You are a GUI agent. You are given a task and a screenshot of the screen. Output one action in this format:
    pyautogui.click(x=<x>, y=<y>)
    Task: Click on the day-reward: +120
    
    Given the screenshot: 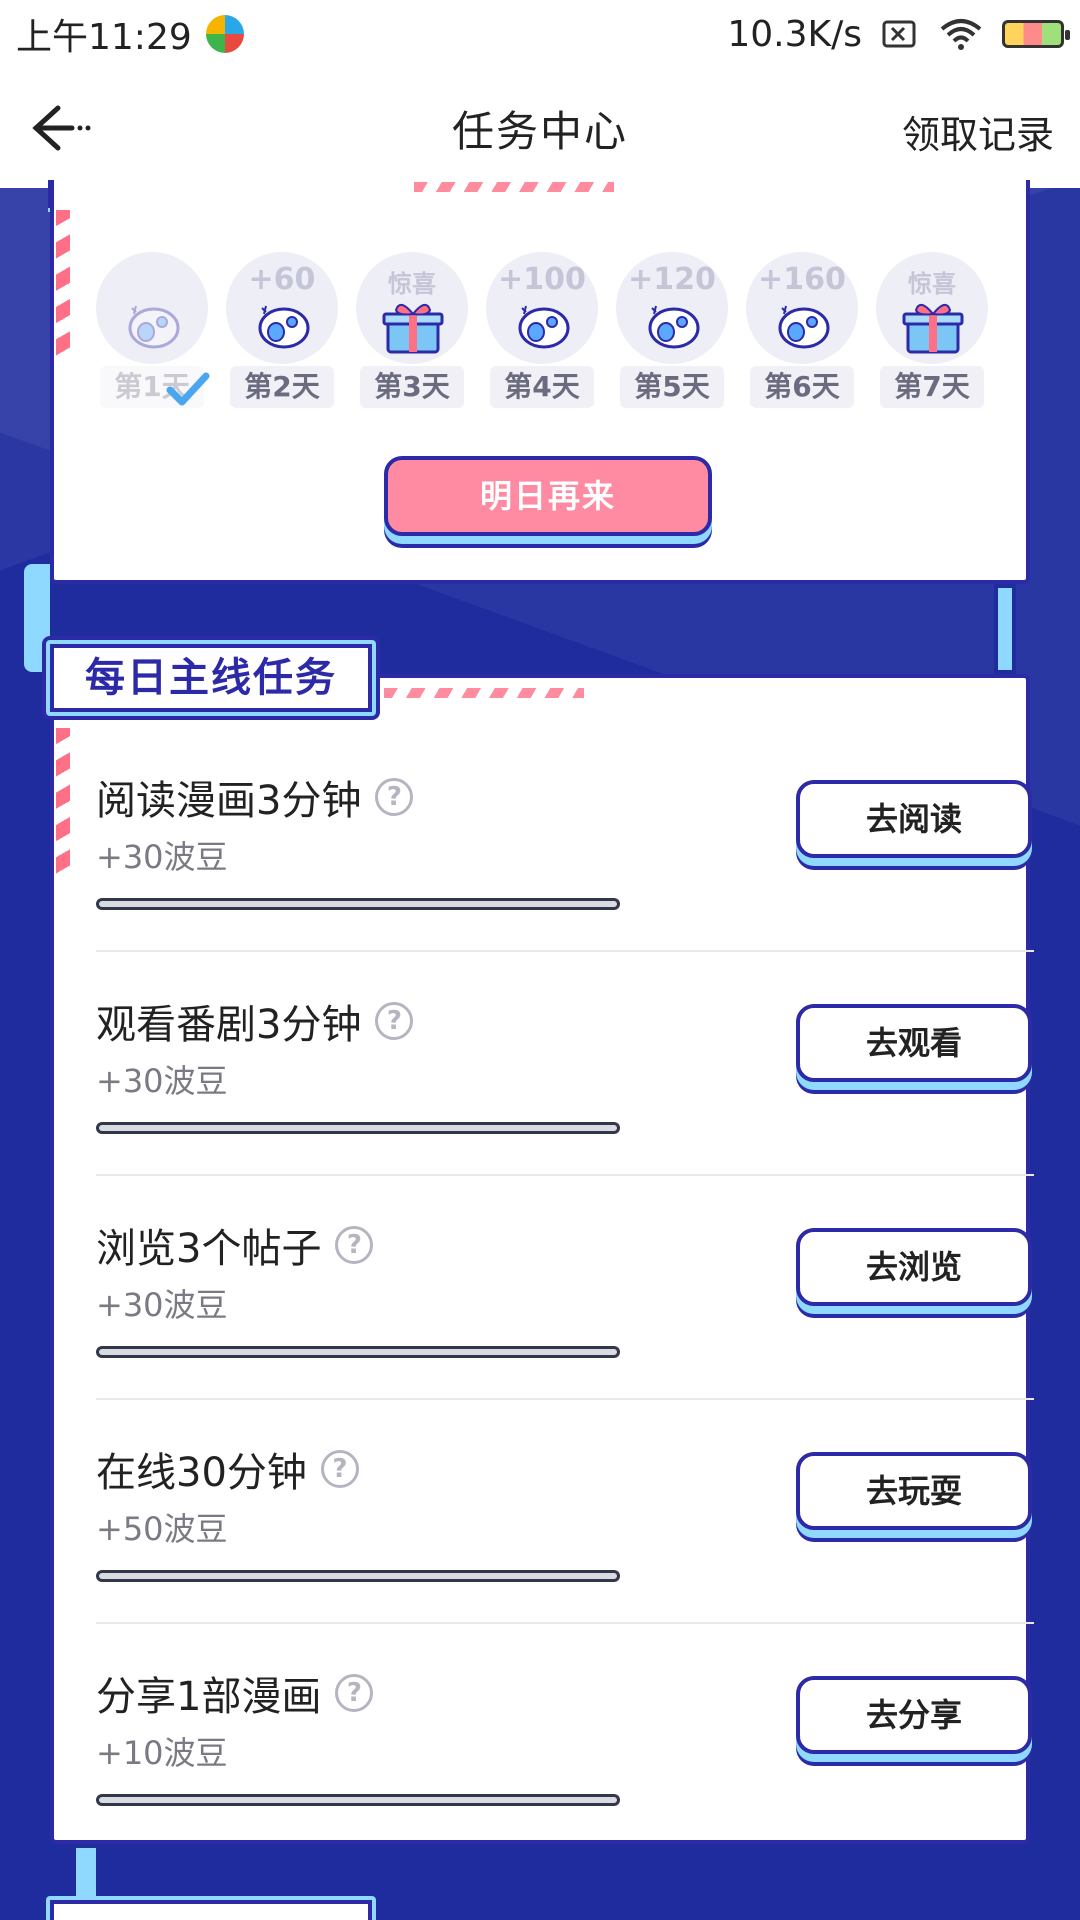 What is the action you would take?
    pyautogui.click(x=672, y=279)
    